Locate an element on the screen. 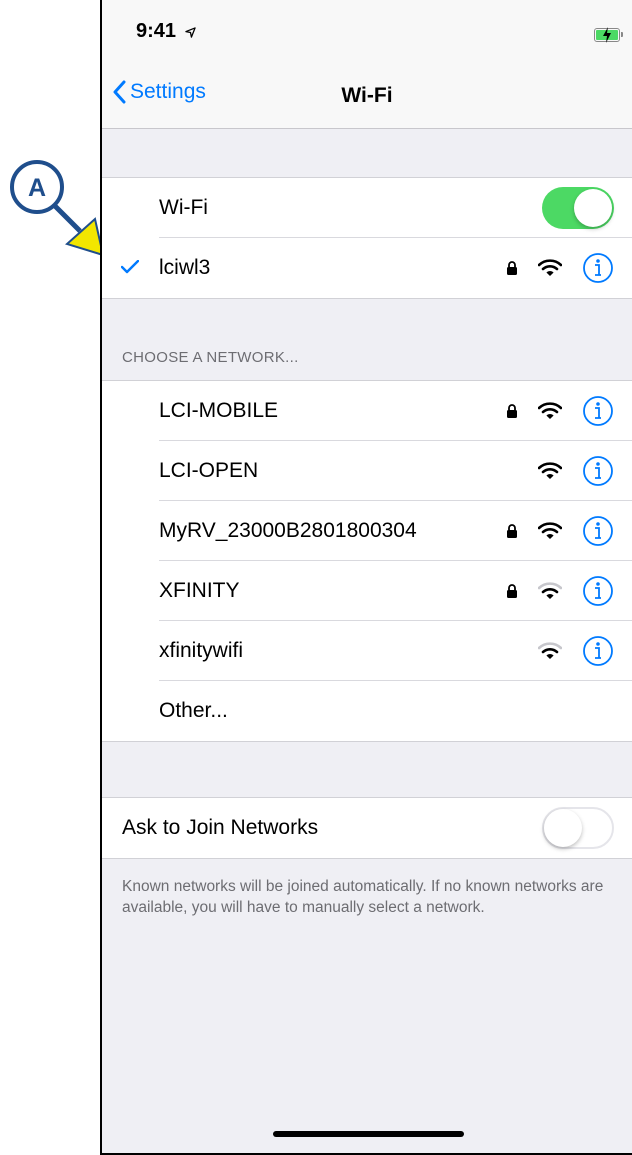  status-time: 9:41 is located at coordinates (156, 31).